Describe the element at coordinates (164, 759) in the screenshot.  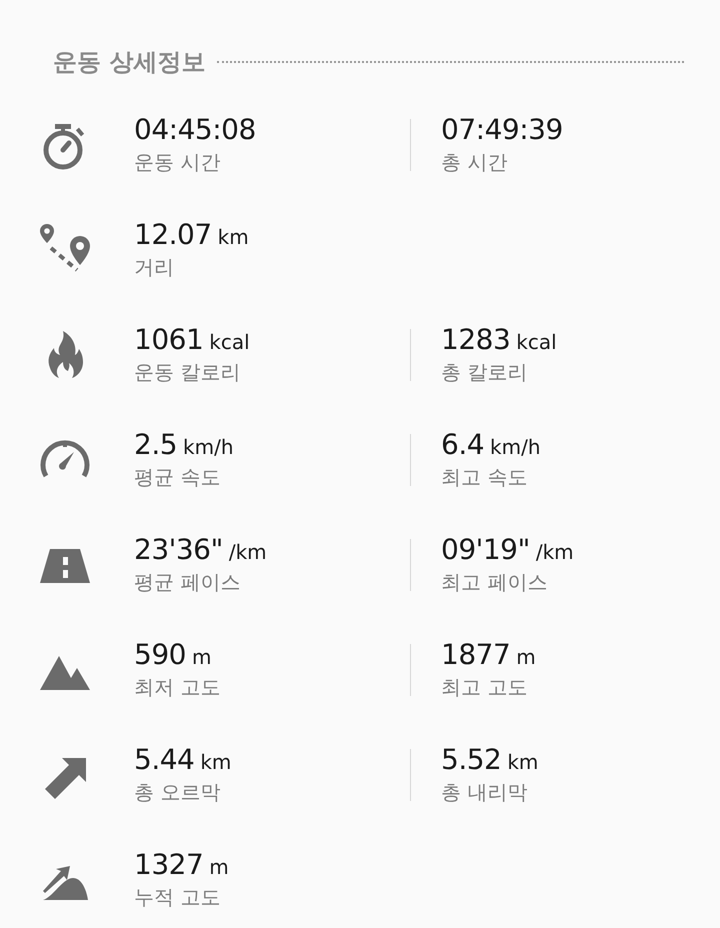
I see `stat-value: 5.44` at that location.